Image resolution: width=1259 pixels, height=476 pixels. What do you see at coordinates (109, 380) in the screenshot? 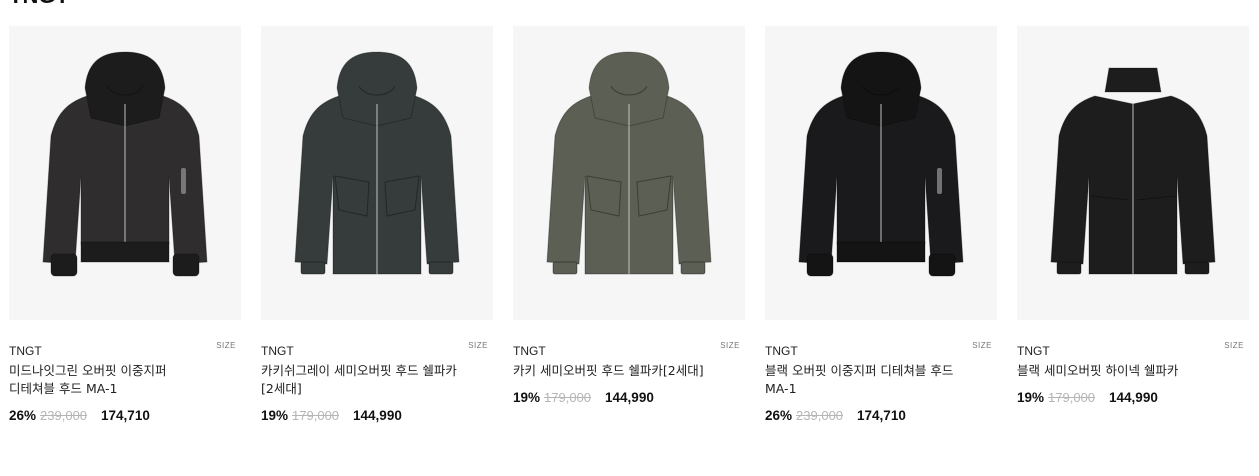
I see `product-name: 미드나잇그린 오버핏 이중지퍼 디테쳐블 후드 MA-1` at bounding box center [109, 380].